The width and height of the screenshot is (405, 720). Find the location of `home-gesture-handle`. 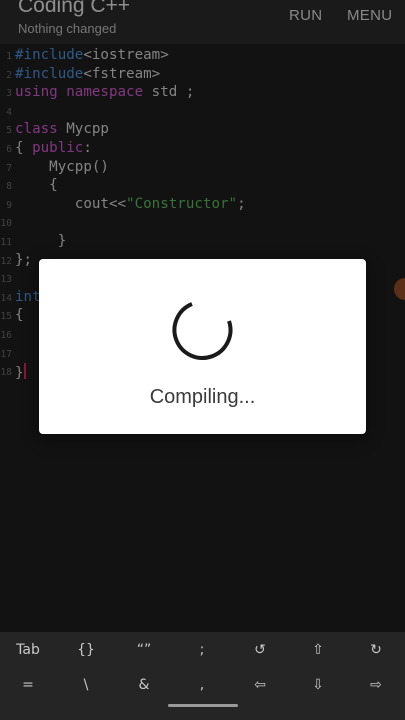

home-gesture-handle is located at coordinates (203, 705).